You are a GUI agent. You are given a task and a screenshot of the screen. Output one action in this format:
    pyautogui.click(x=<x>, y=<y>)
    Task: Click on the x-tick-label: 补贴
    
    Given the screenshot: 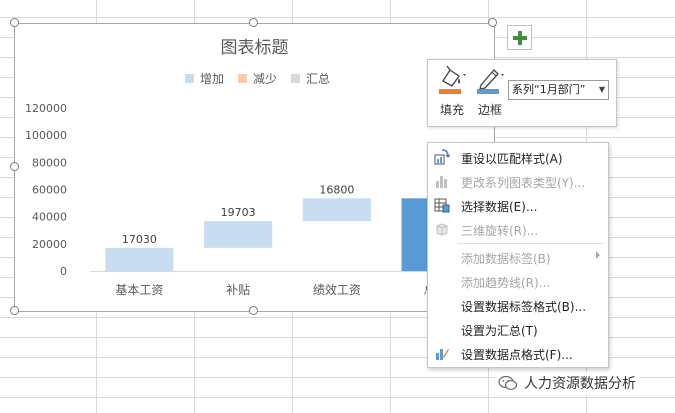 What is the action you would take?
    pyautogui.click(x=238, y=290)
    